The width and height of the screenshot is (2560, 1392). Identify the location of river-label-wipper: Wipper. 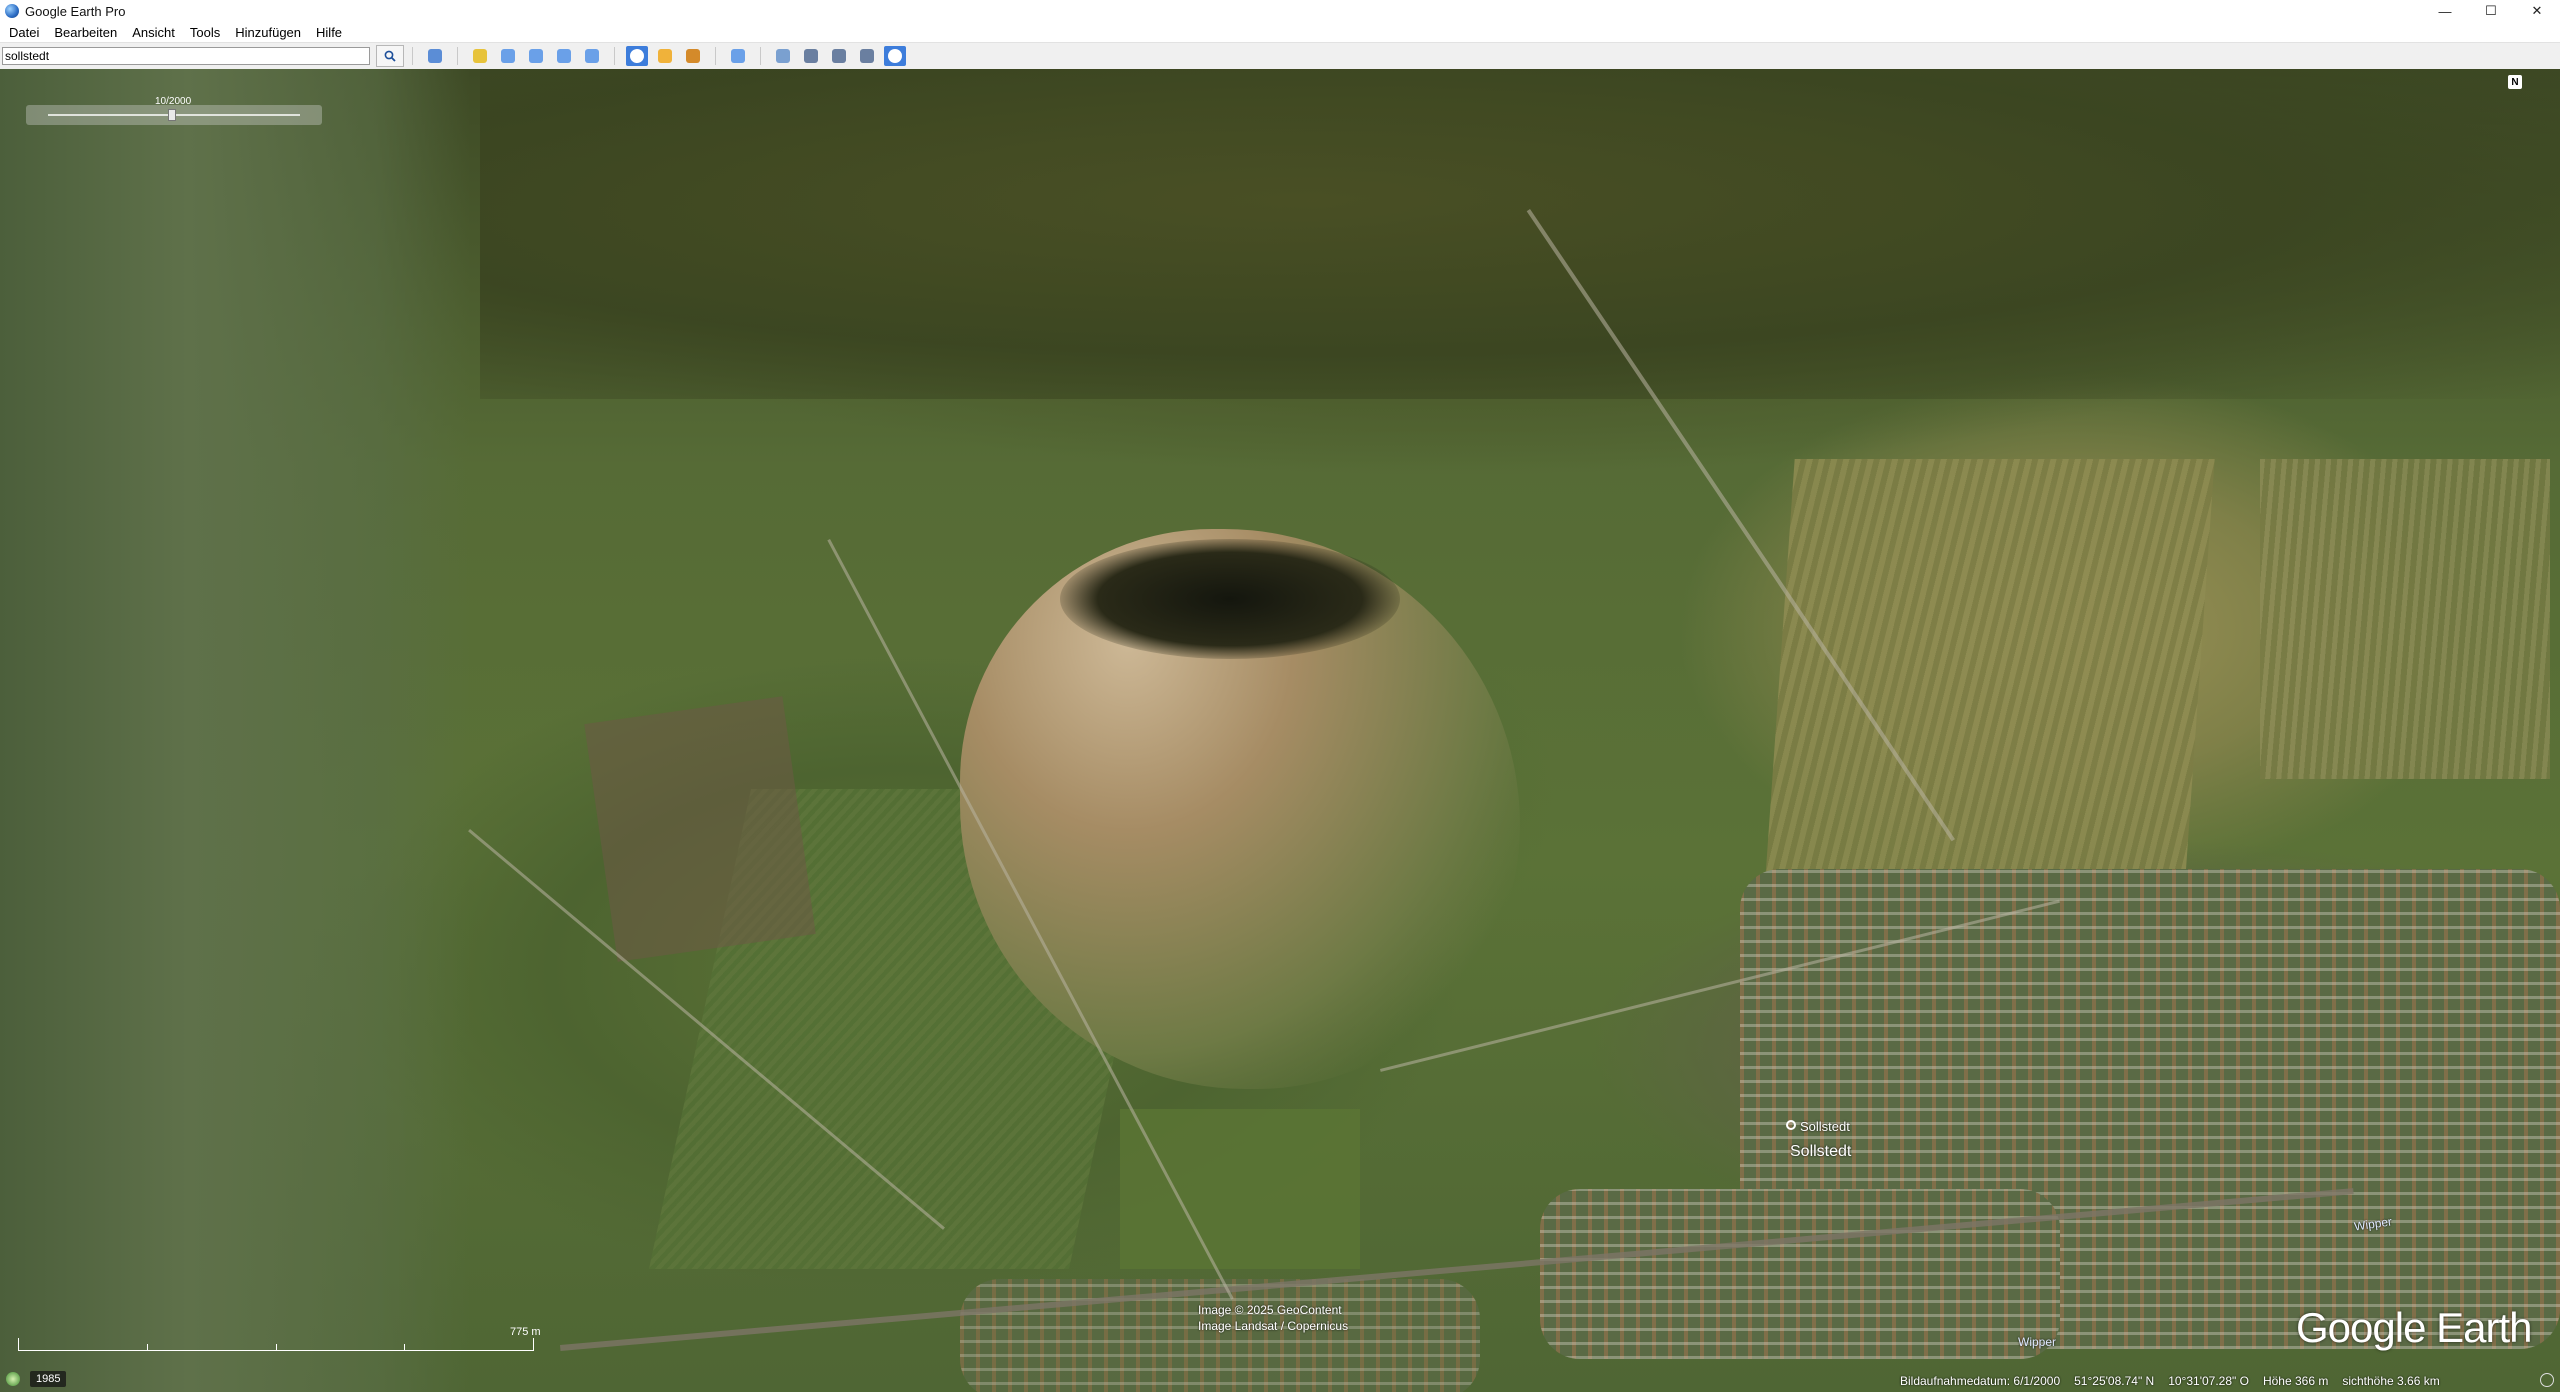
(2037, 1342).